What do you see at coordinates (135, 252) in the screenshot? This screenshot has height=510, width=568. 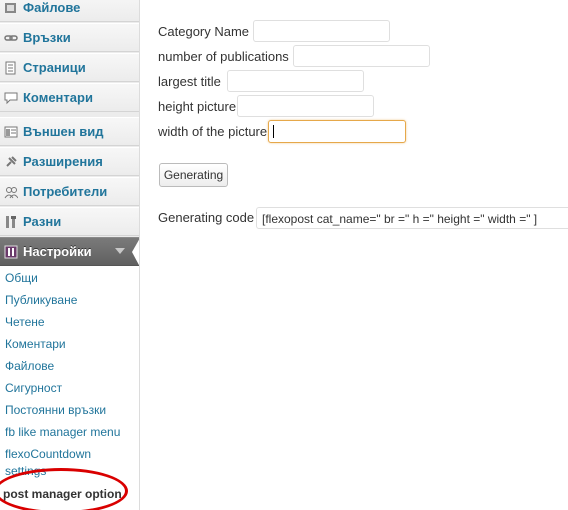 I see `current-menu-pointer` at bounding box center [135, 252].